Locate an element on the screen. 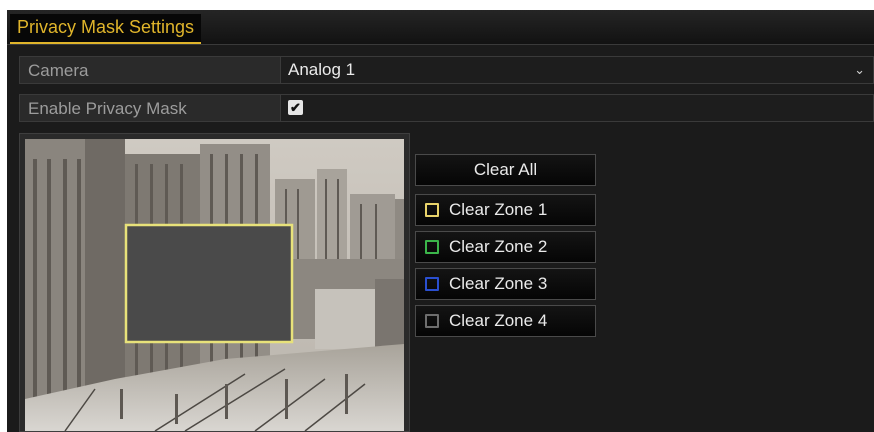  enable-privacy-mask-row: Enable Privacy Mask ✔ is located at coordinates (446, 108).